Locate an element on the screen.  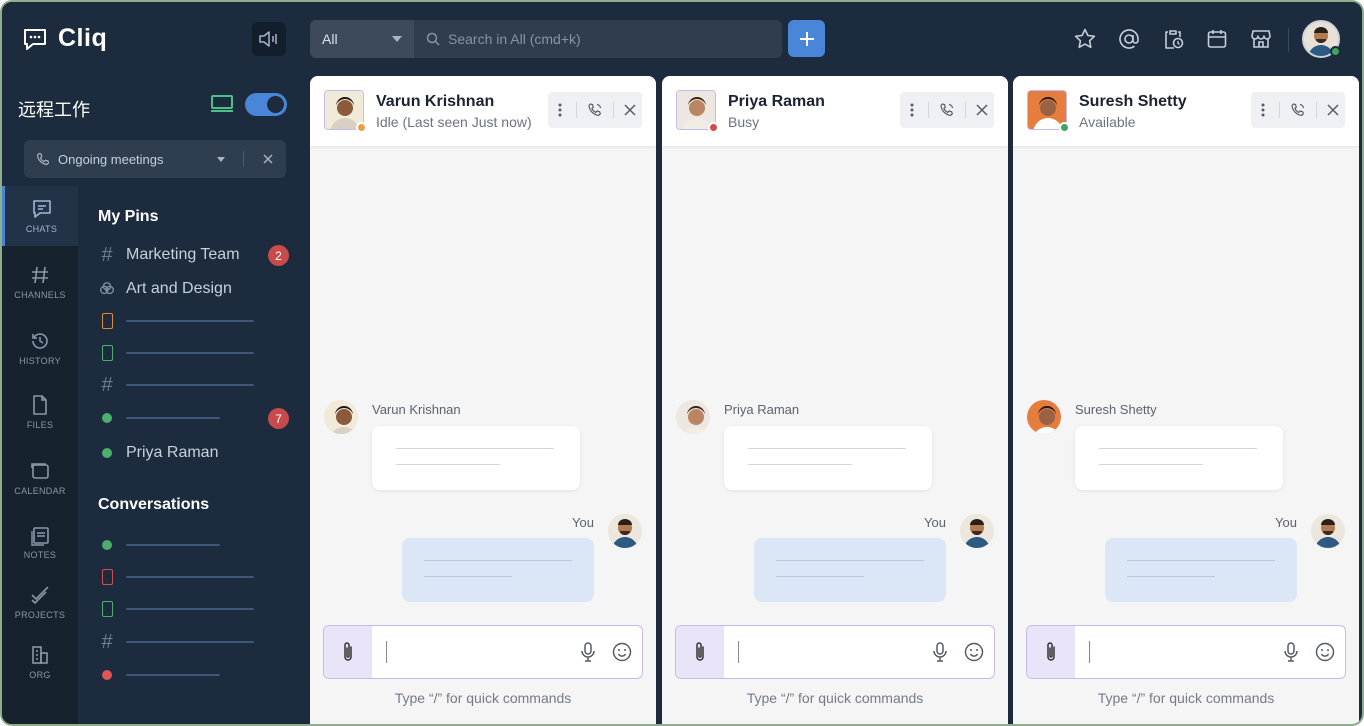
calendar-button is located at coordinates (1217, 39).